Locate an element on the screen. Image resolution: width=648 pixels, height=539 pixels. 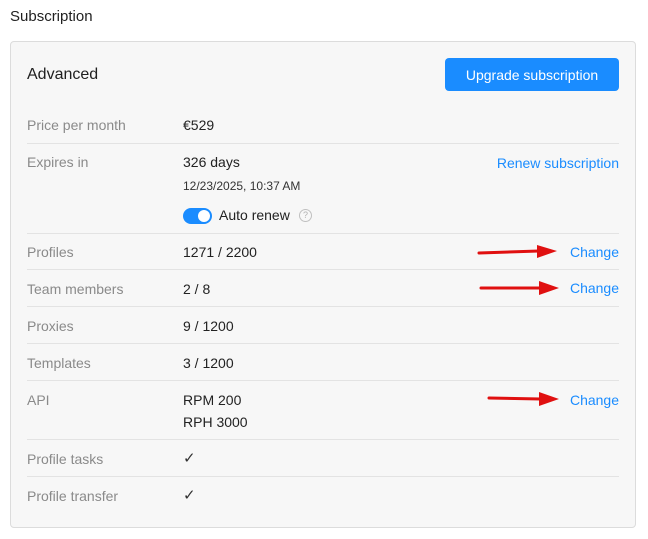
proxies-label: Proxies is located at coordinates (50, 326).